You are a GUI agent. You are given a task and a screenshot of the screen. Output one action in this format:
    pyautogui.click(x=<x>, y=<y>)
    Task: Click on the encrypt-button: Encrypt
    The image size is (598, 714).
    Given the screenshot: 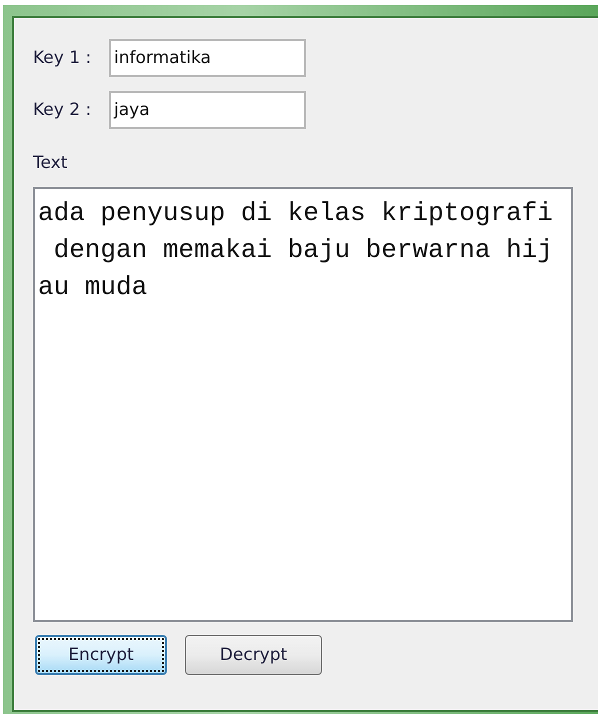 What is the action you would take?
    pyautogui.click(x=101, y=655)
    